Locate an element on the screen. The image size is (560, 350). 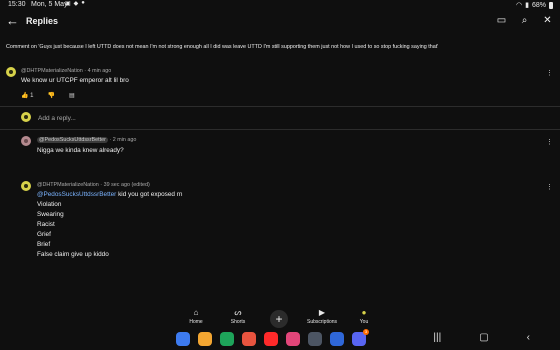
wifi-icon: ◠ is located at coordinates (519, 5).